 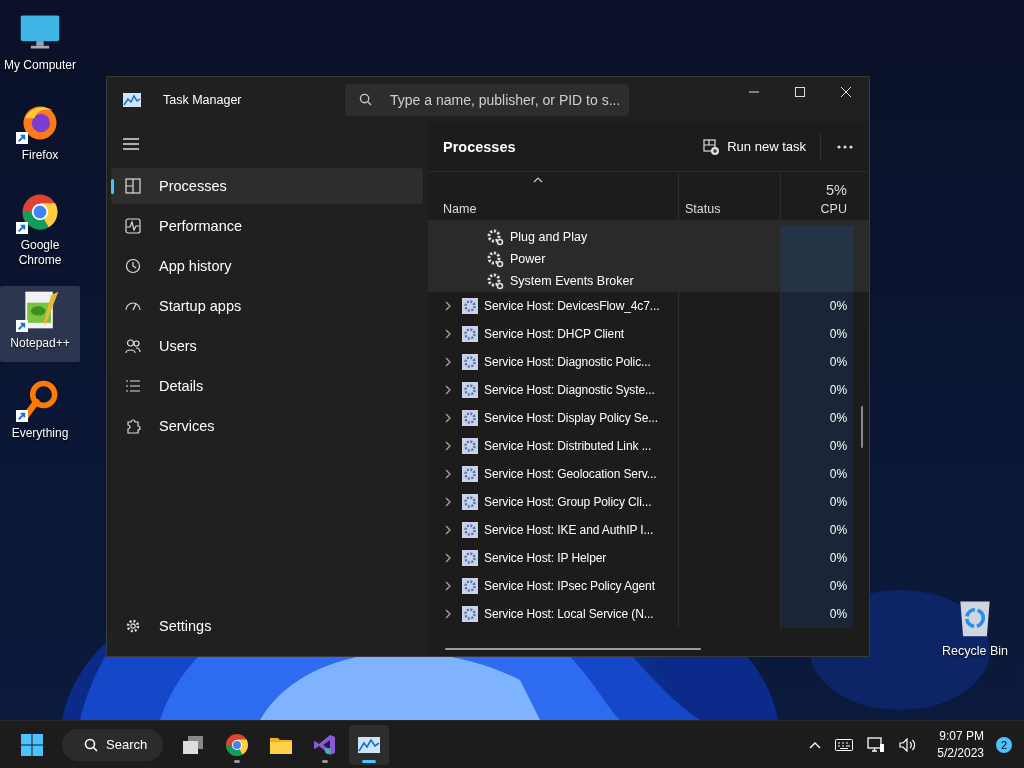 What do you see at coordinates (569, 586) in the screenshot?
I see `process-name: Service Host: IPsec Policy Agent` at bounding box center [569, 586].